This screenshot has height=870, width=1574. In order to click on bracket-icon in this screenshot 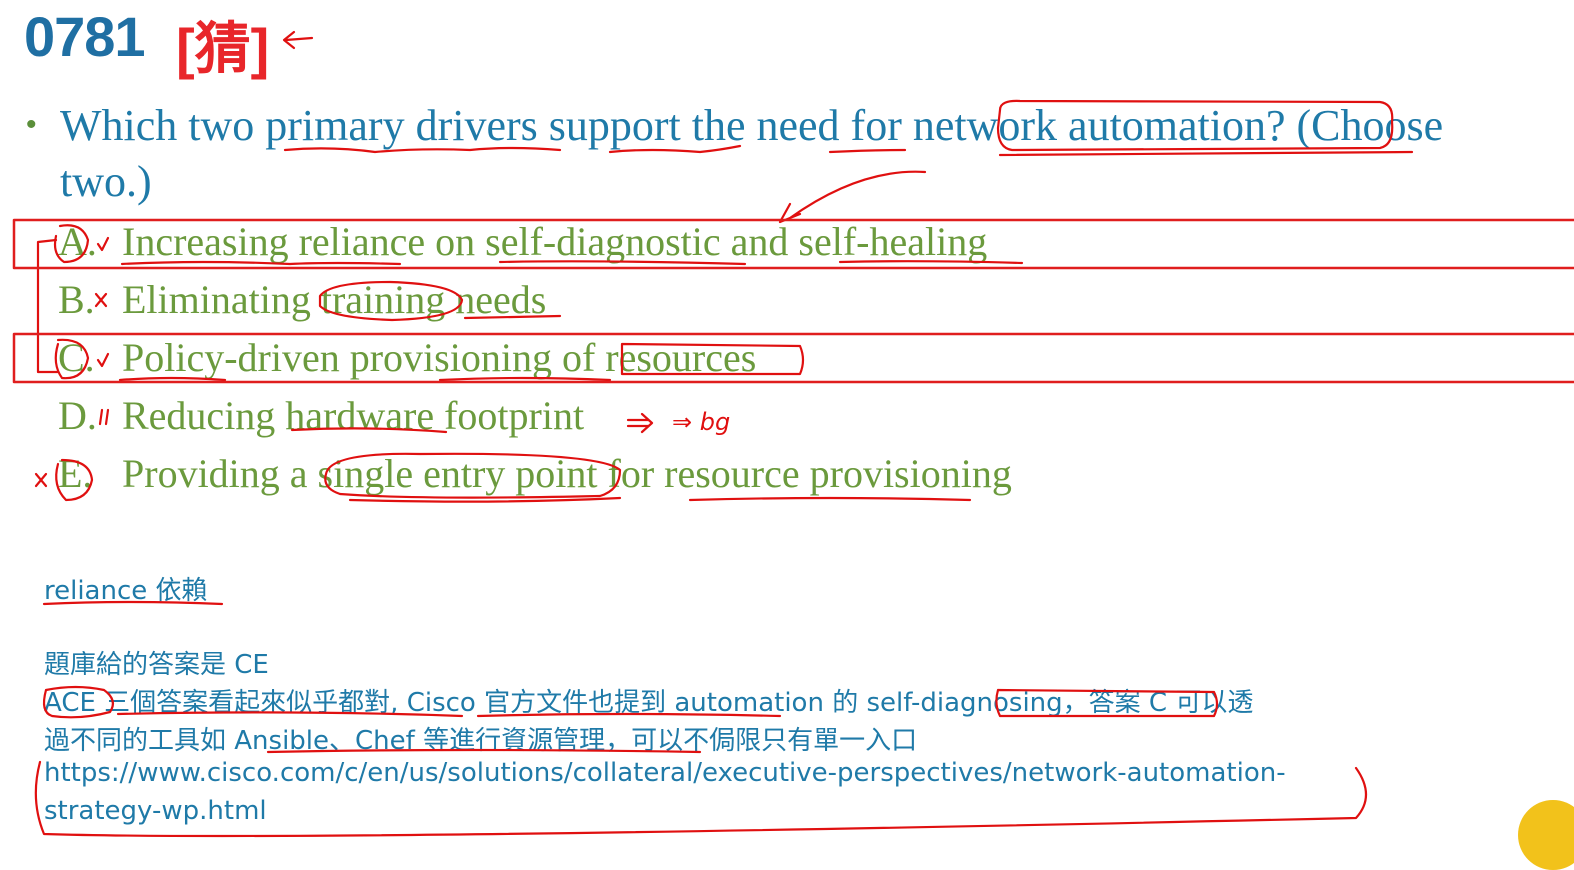, I will do `click(48, 306)`.